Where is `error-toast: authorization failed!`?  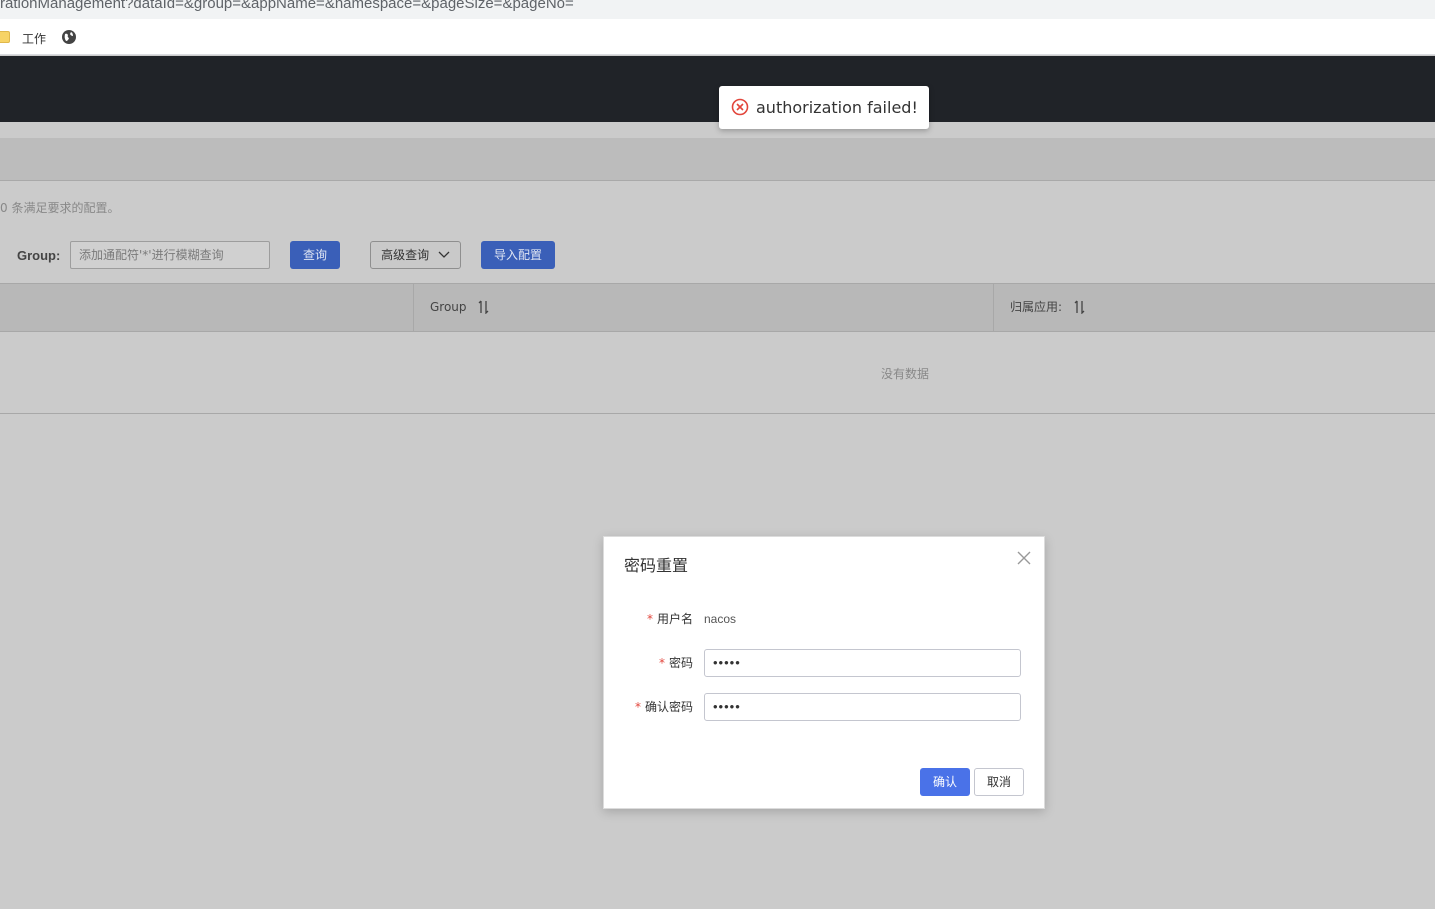 error-toast: authorization failed! is located at coordinates (824, 107).